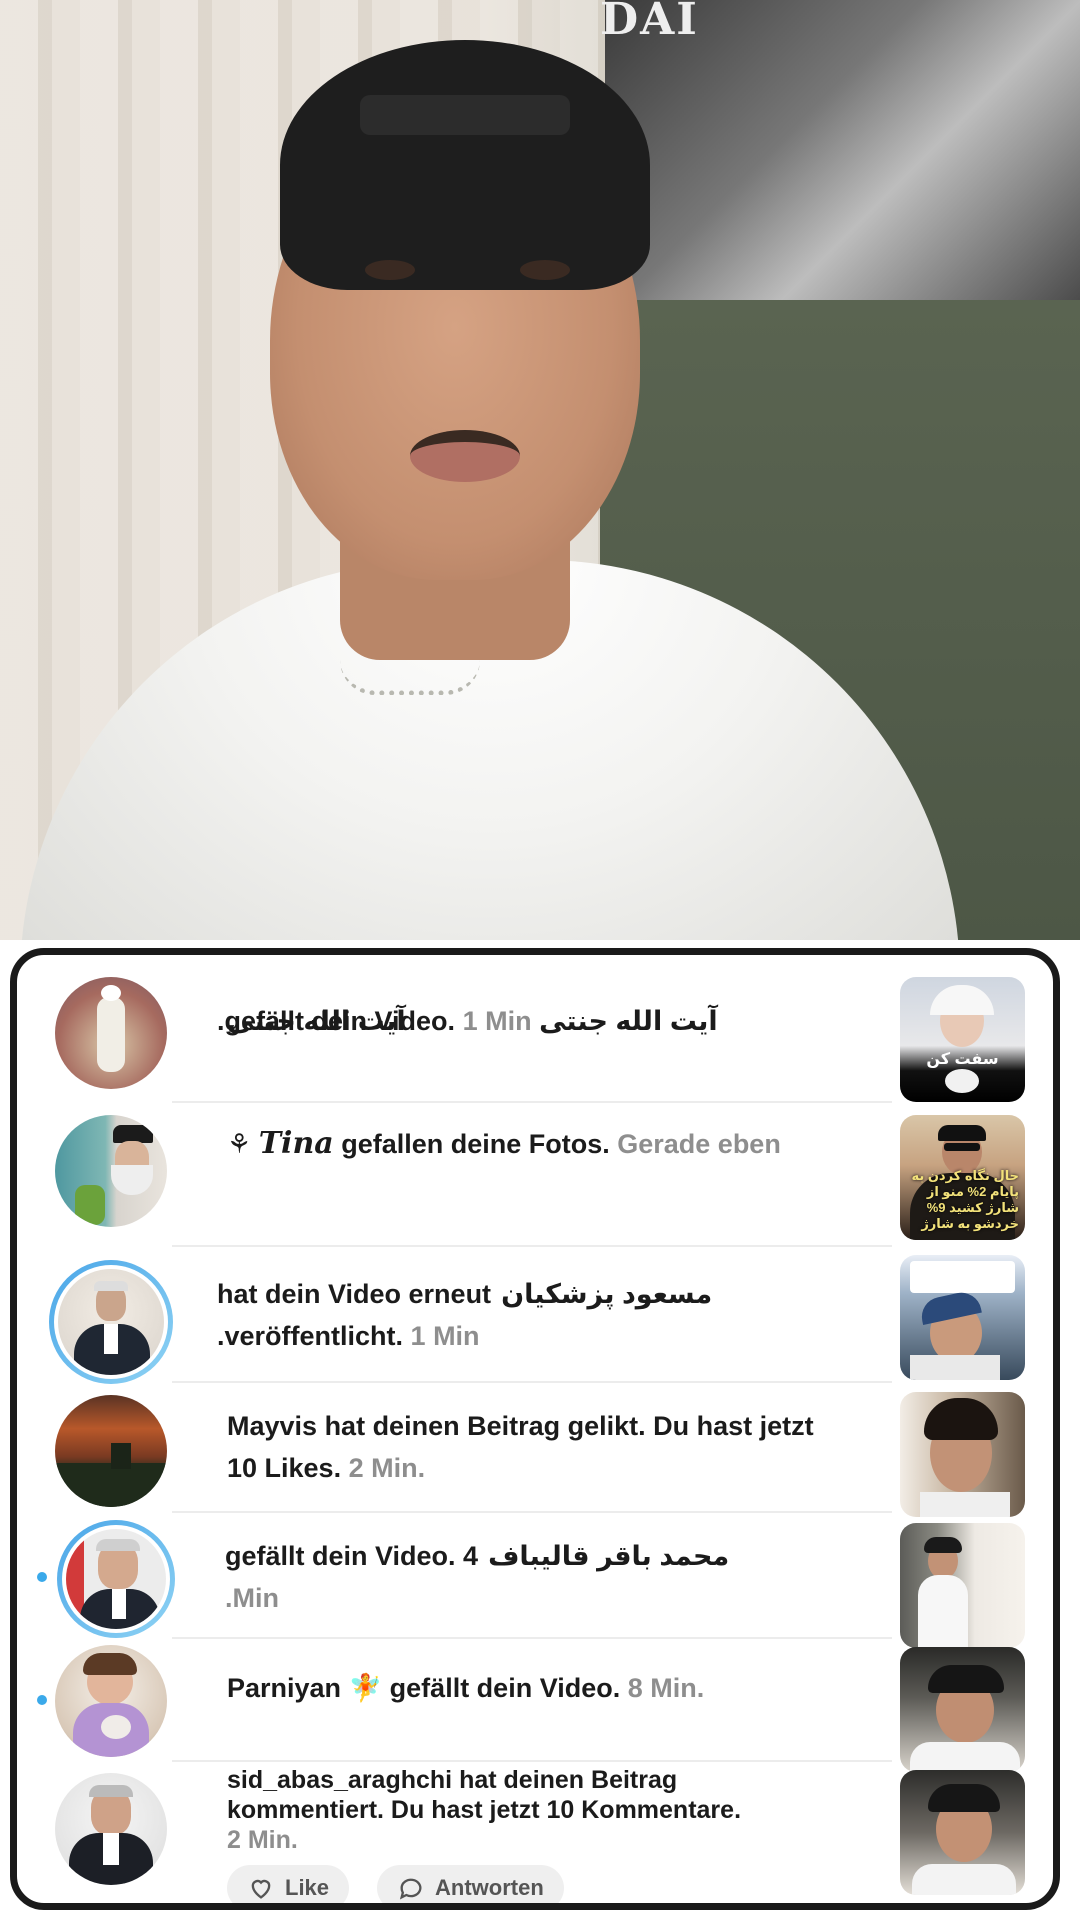  I want to click on wall-poster, so click(842, 165).